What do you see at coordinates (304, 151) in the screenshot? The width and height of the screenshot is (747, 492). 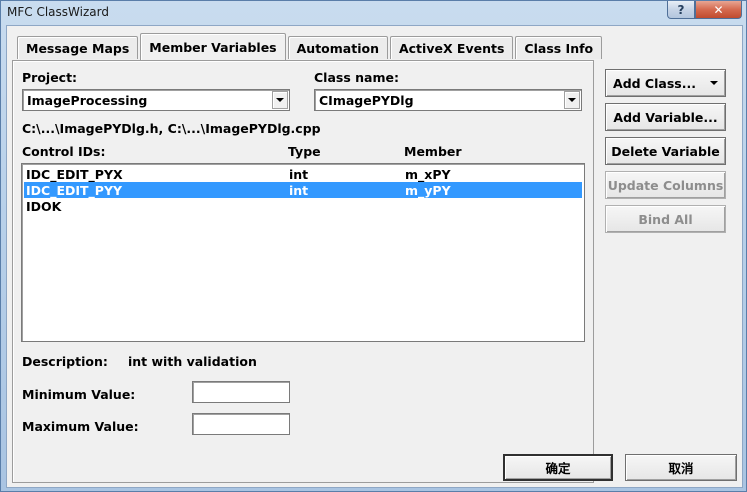 I see `column-header-type: Type` at bounding box center [304, 151].